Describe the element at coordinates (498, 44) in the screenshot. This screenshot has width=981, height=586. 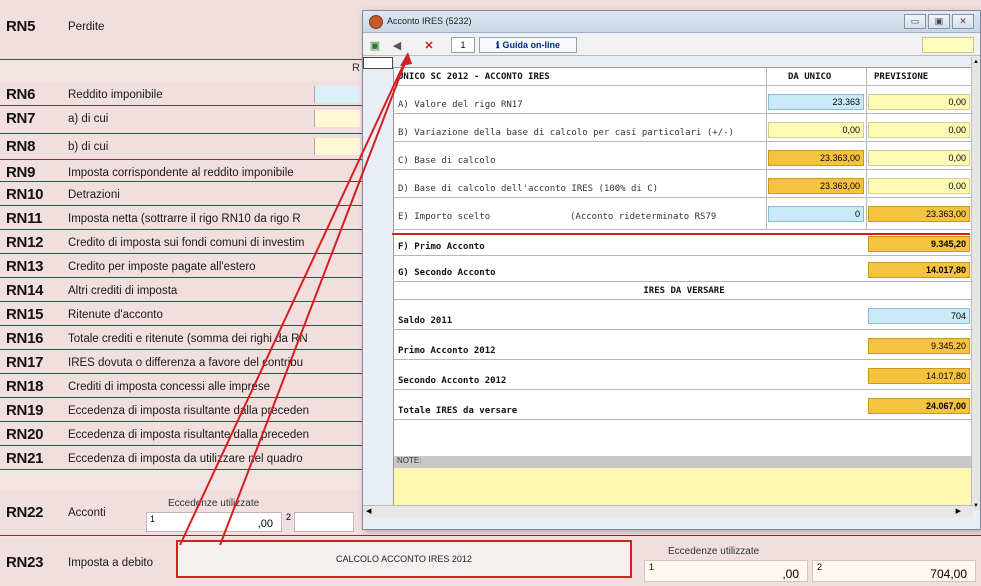
I see `help-icon: ℹ` at that location.